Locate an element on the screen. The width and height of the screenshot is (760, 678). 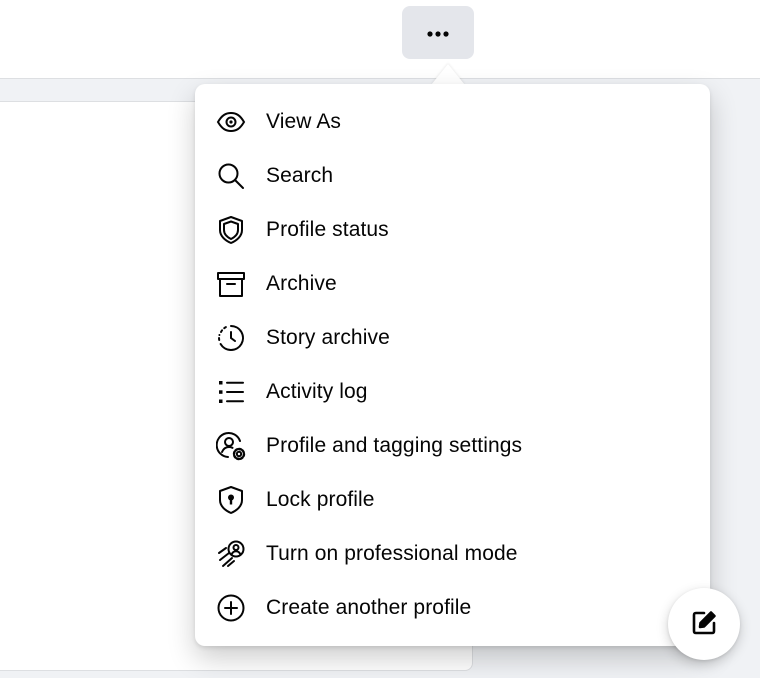
user-gear-icon is located at coordinates (231, 446).